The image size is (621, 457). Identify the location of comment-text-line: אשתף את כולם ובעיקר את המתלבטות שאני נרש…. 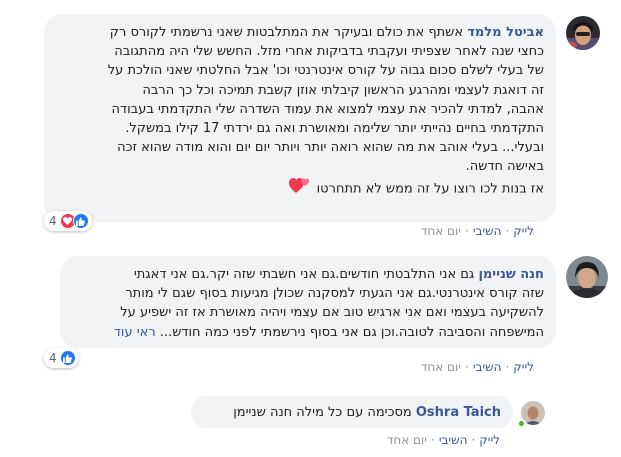
(286, 32).